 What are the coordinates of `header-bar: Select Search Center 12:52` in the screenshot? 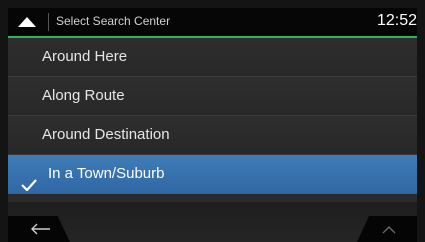 It's located at (212, 23).